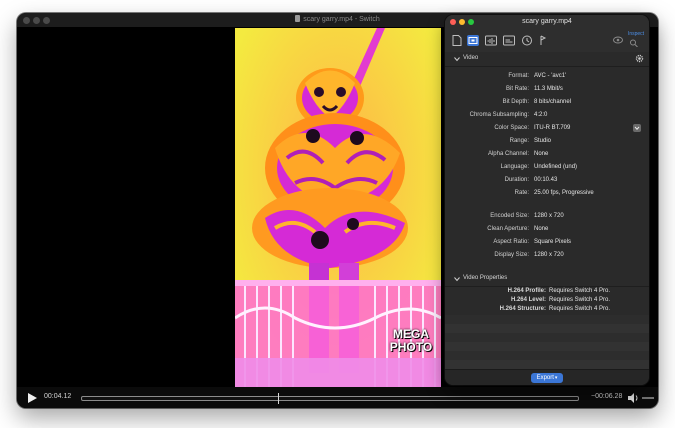 This screenshot has height=428, width=675. Describe the element at coordinates (547, 342) in the screenshot. I see `empty-rows` at that location.